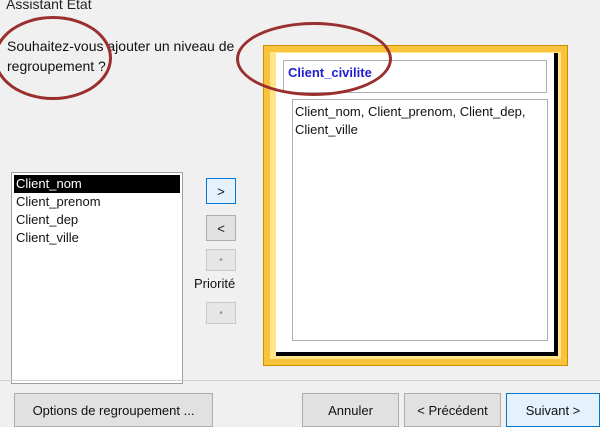 The image size is (600, 427). Describe the element at coordinates (97, 238) in the screenshot. I see `field-item-client-ville: Client_ville` at that location.